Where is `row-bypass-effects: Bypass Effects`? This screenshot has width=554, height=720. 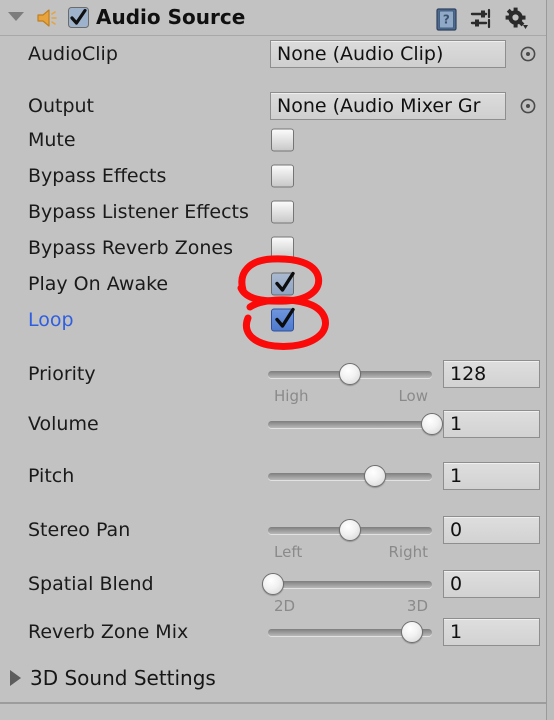 row-bypass-effects: Bypass Effects is located at coordinates (273, 176).